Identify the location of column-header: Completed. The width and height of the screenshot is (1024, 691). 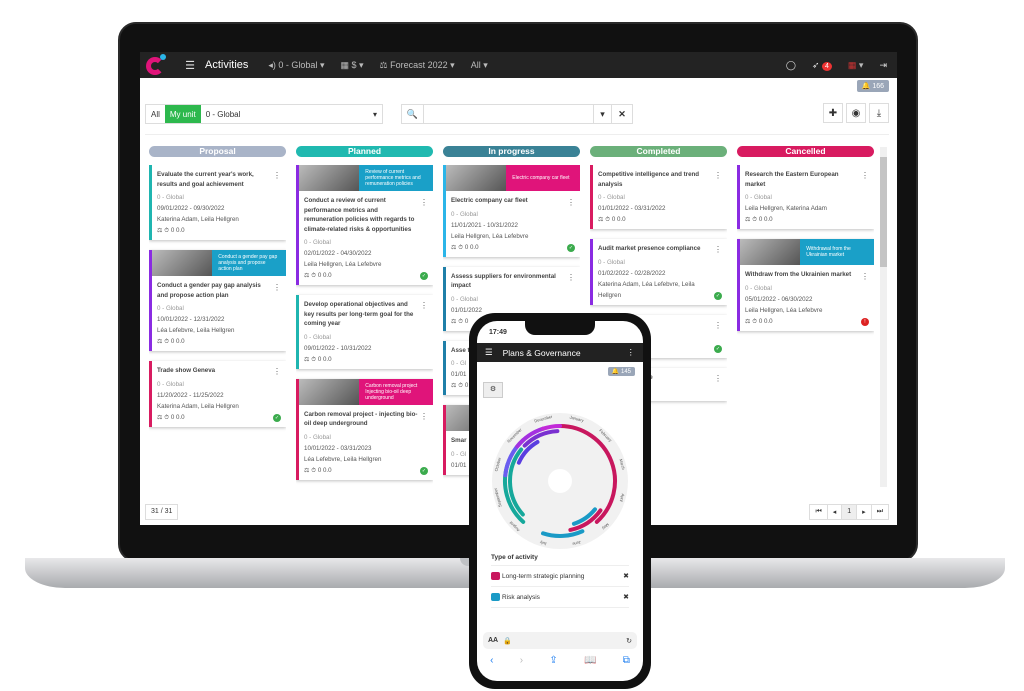
(658, 151).